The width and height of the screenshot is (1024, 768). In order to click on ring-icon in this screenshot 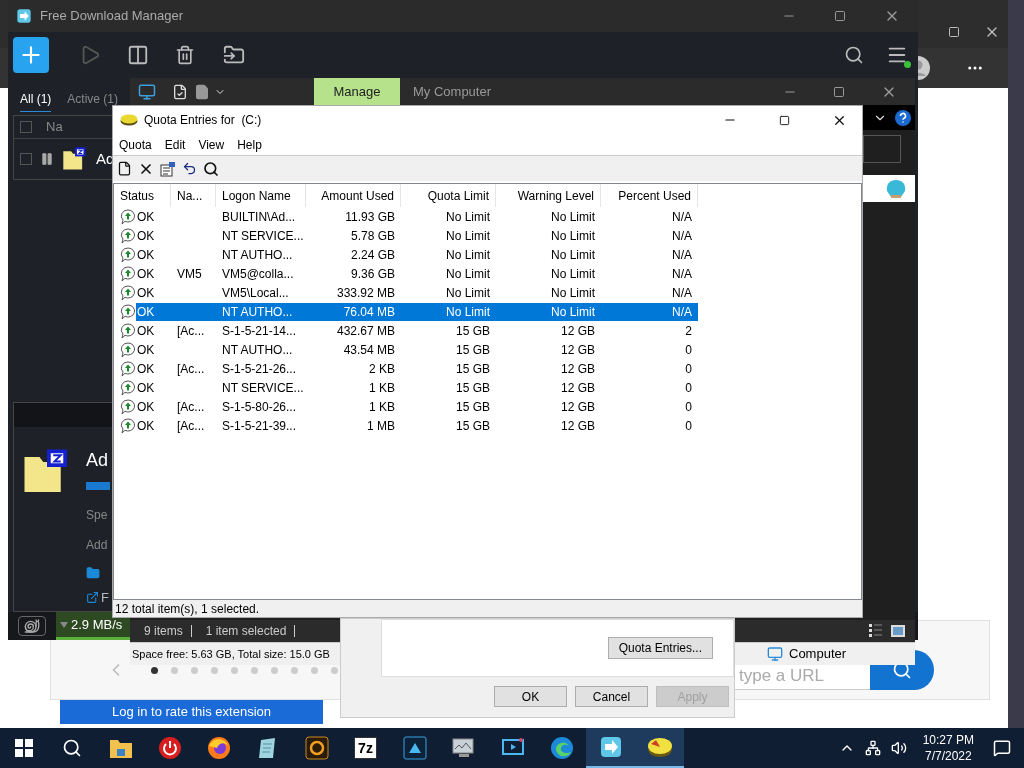, I will do `click(316, 748)`.